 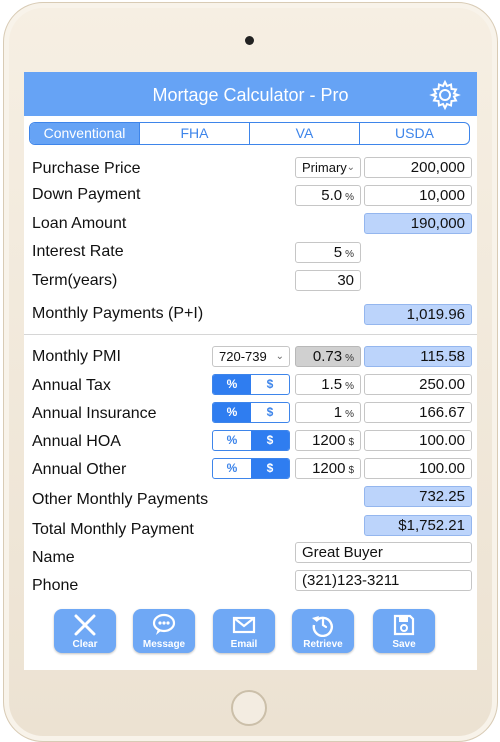 I want to click on retrieve-button-label: Retrieve, so click(x=323, y=644).